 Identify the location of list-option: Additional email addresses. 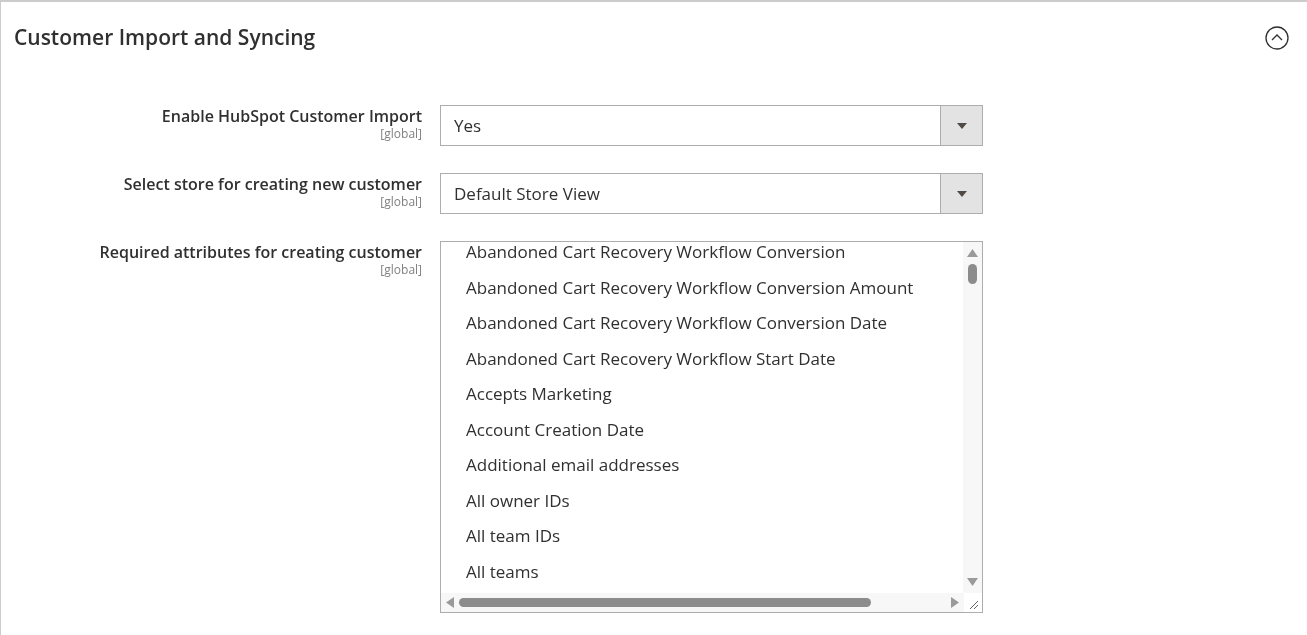
(714, 473).